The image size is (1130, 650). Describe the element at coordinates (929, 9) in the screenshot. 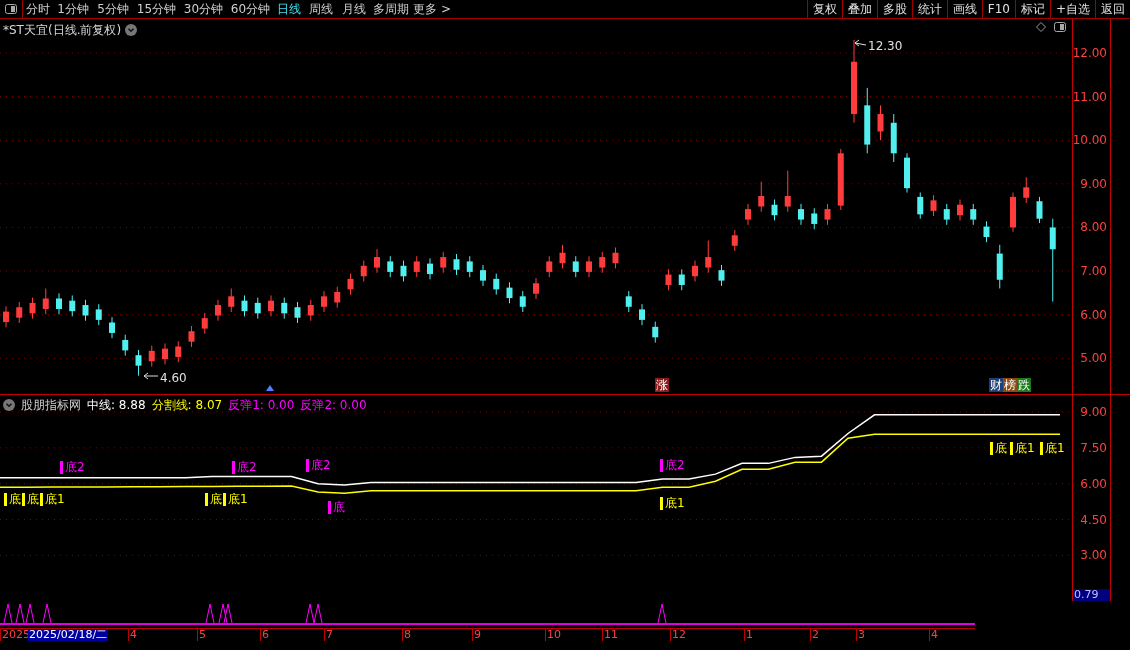

I see `toolbar-button: 统计` at that location.